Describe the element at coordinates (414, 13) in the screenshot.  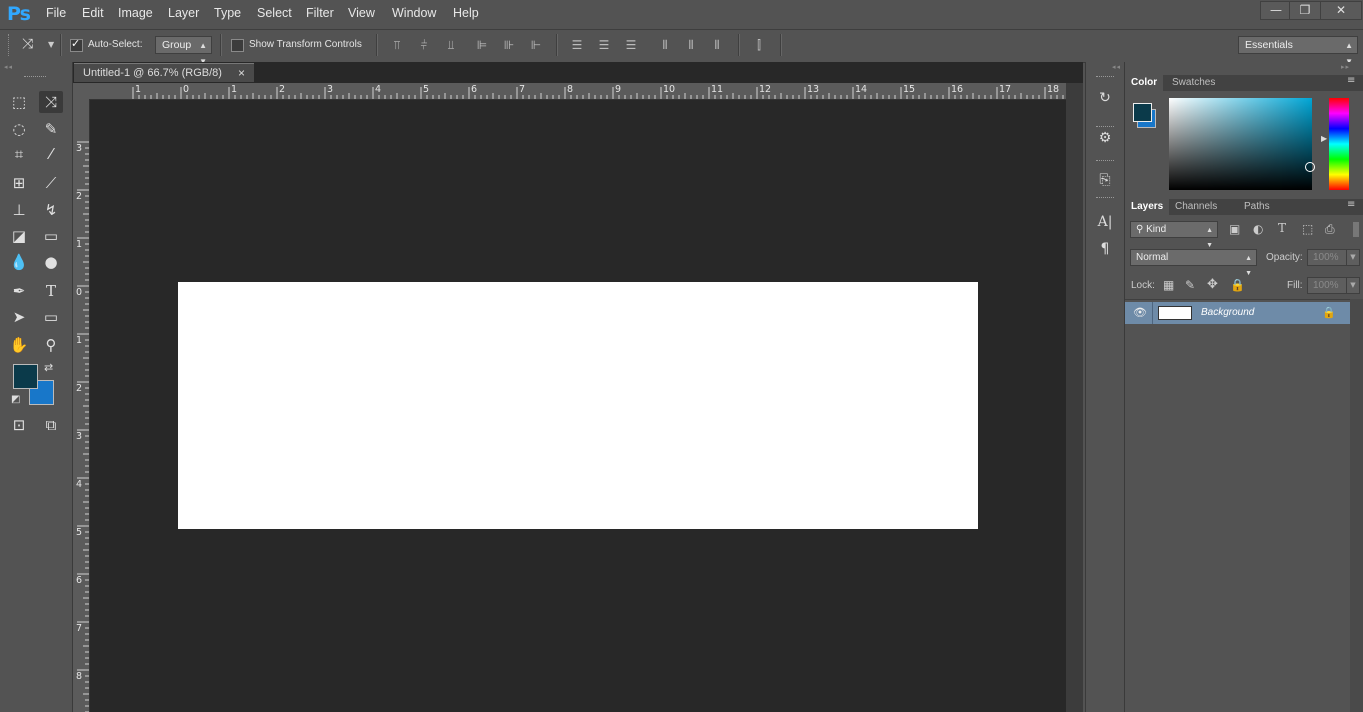
I see `menu-window: Window` at that location.